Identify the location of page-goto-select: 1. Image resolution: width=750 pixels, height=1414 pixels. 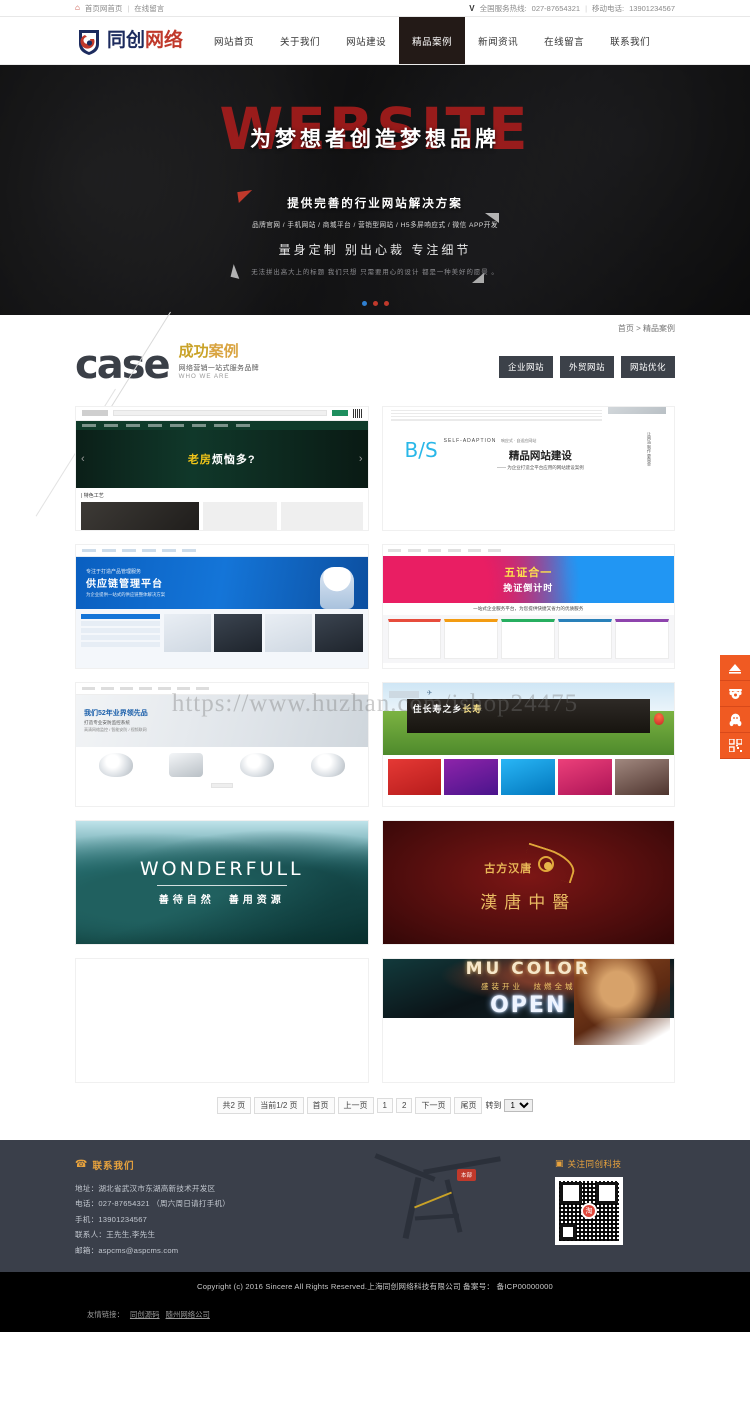
(519, 1105).